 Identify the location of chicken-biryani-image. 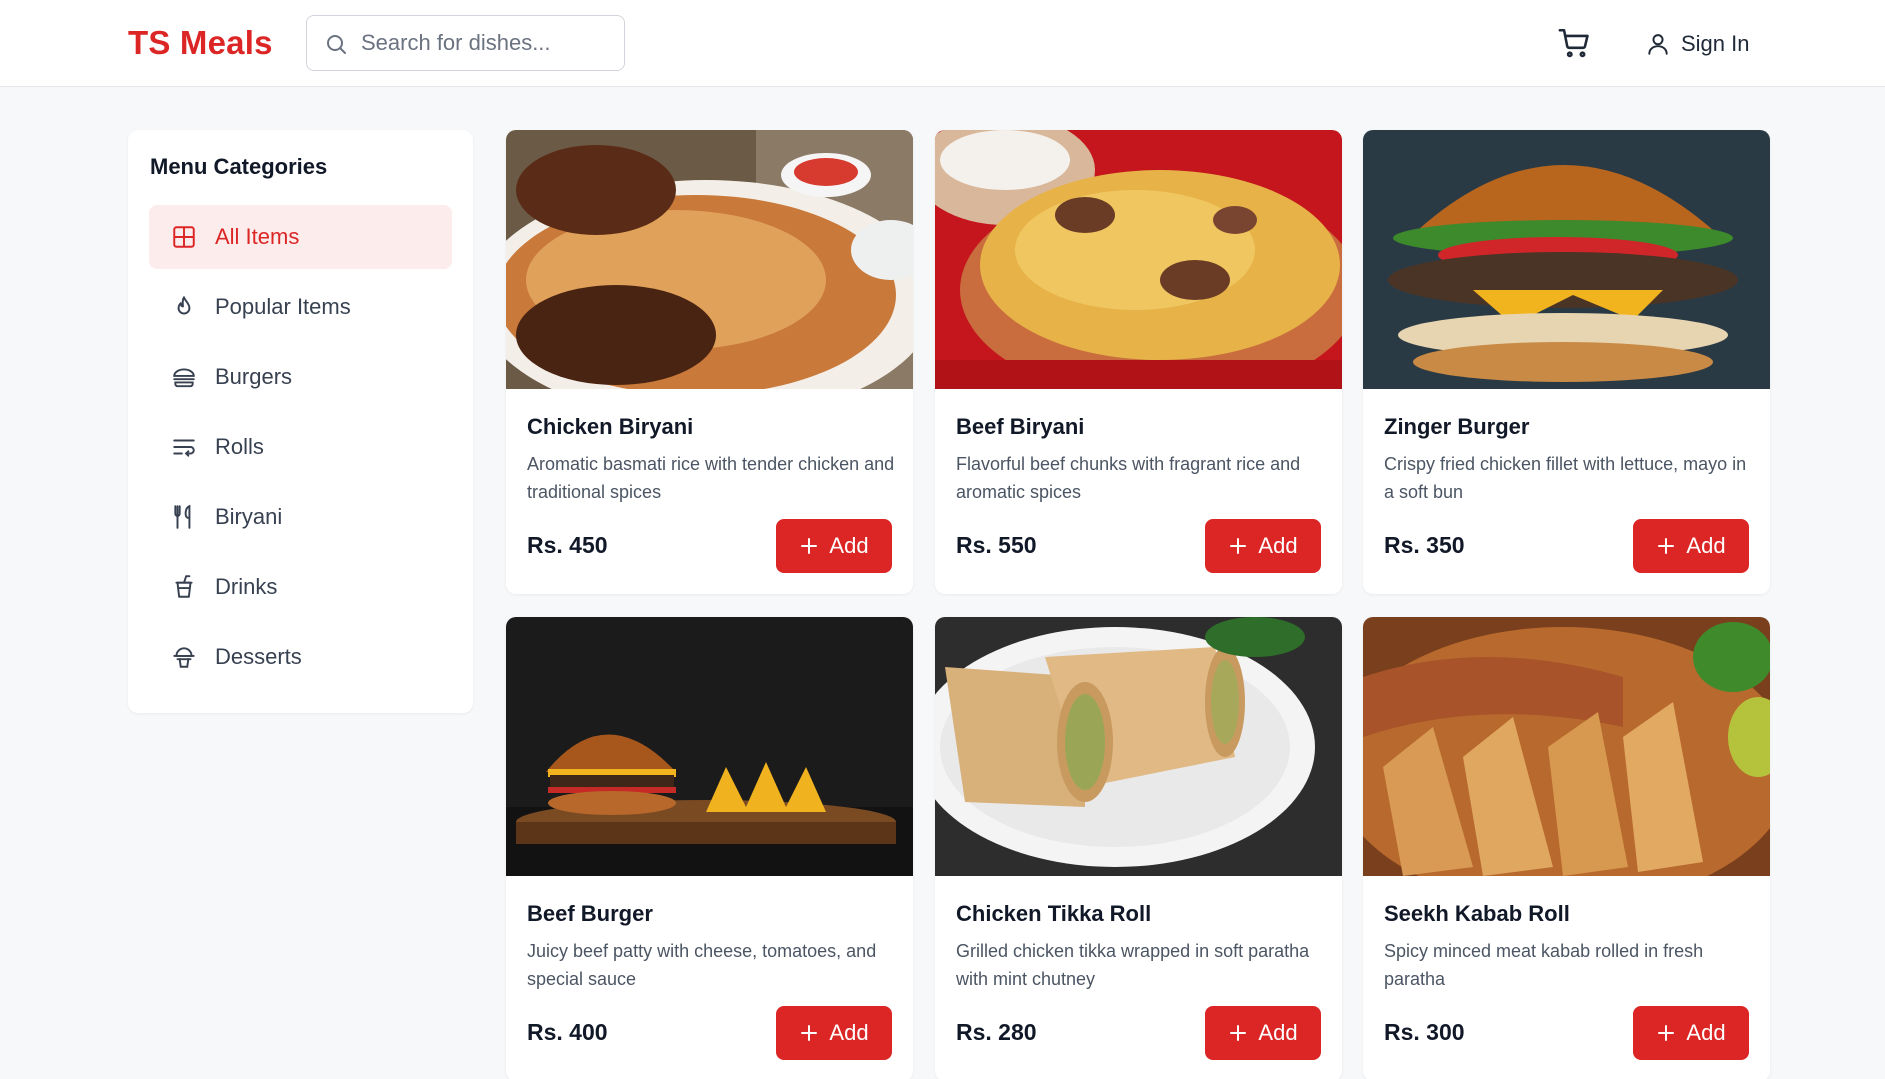
(709, 259).